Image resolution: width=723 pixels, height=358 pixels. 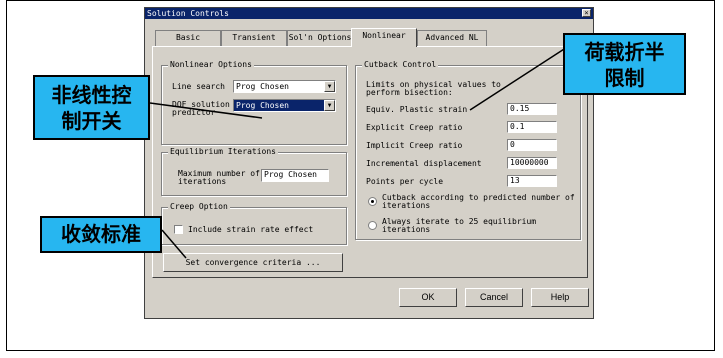 I want to click on convergence-criteria-callout: 收敛标准, so click(x=101, y=234).